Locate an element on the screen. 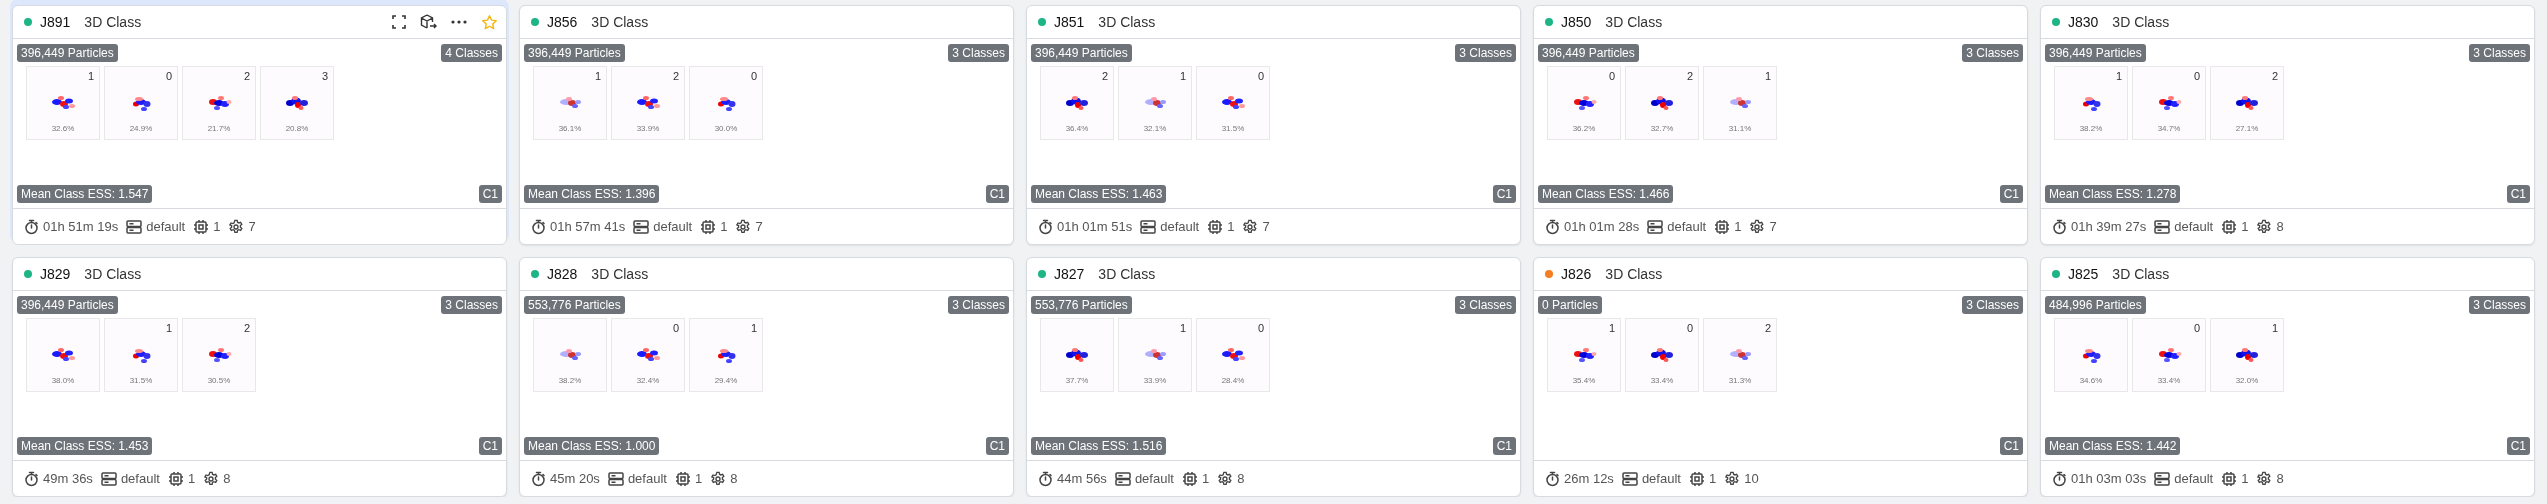 This screenshot has width=2547, height=504. server-icon is located at coordinates (641, 226).